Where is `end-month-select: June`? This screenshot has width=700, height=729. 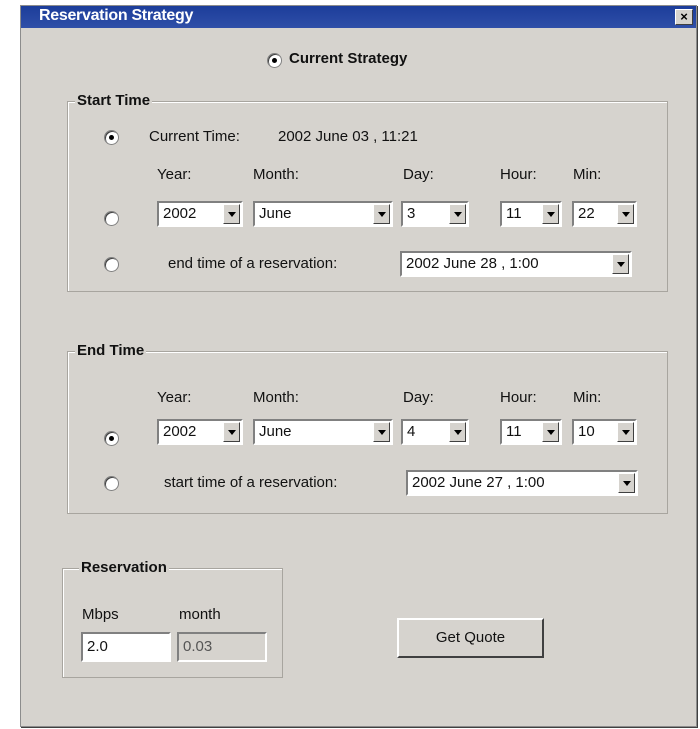
end-month-select: June is located at coordinates (323, 432).